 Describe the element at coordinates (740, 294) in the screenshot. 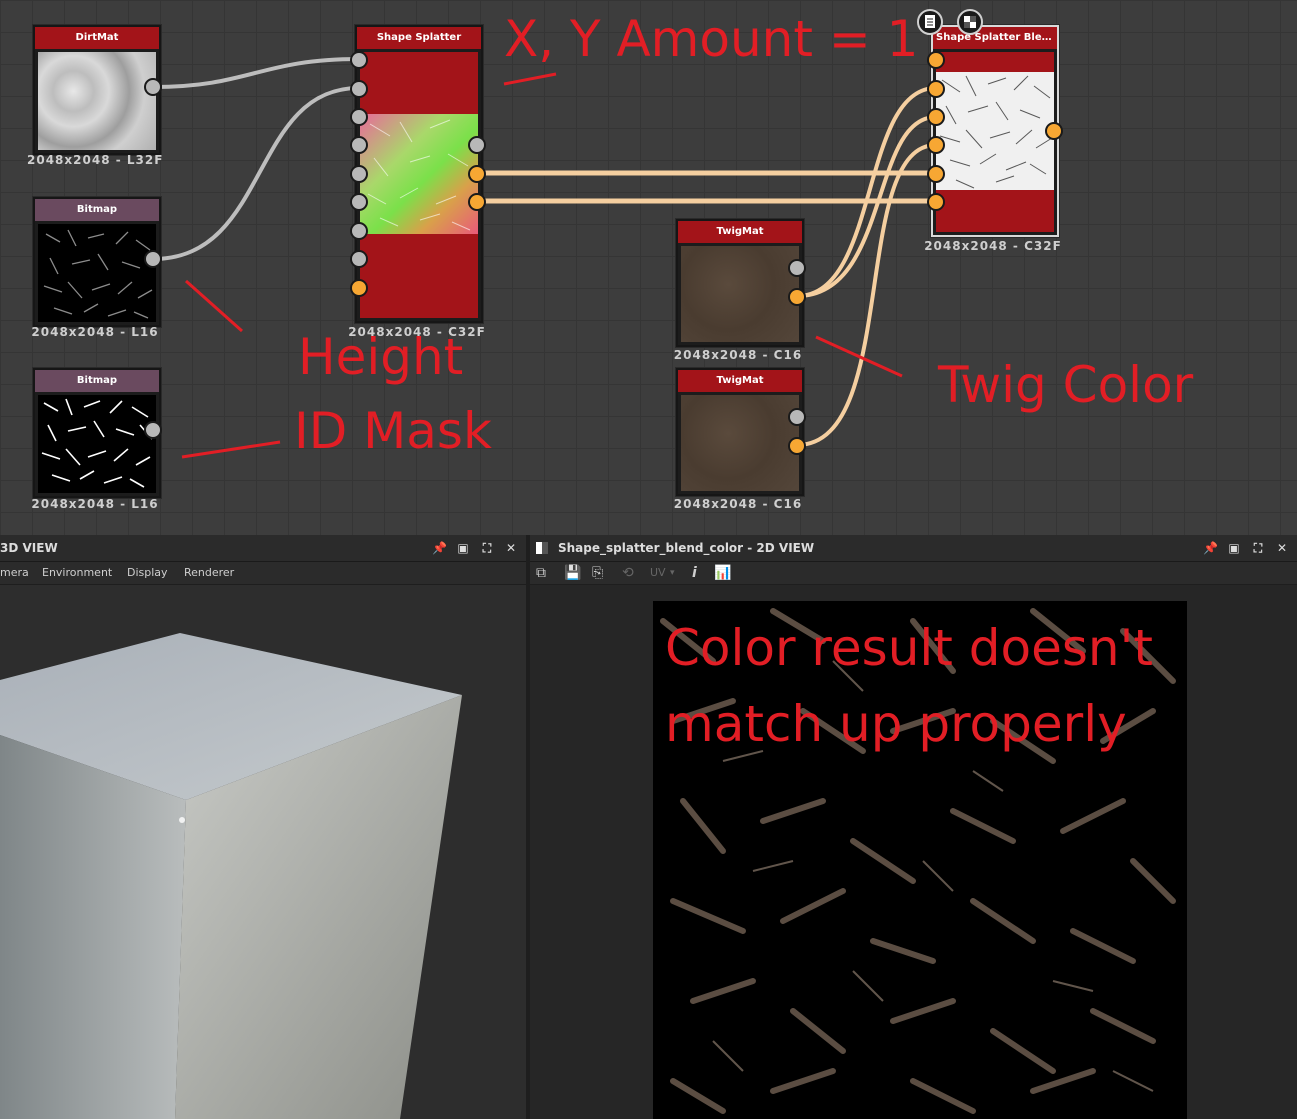

I see `node-thumbnail-twig` at that location.